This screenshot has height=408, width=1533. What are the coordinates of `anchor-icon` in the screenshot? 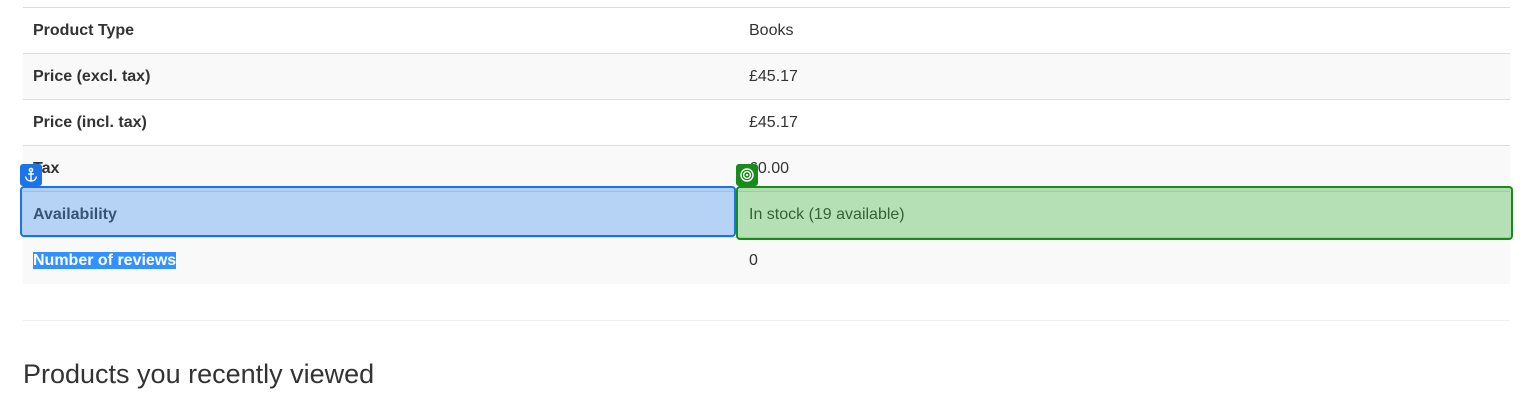 It's located at (31, 175).